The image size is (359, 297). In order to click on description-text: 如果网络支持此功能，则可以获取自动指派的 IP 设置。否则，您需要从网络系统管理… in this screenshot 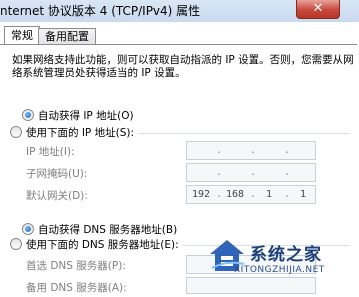, I will do `click(183, 66)`.